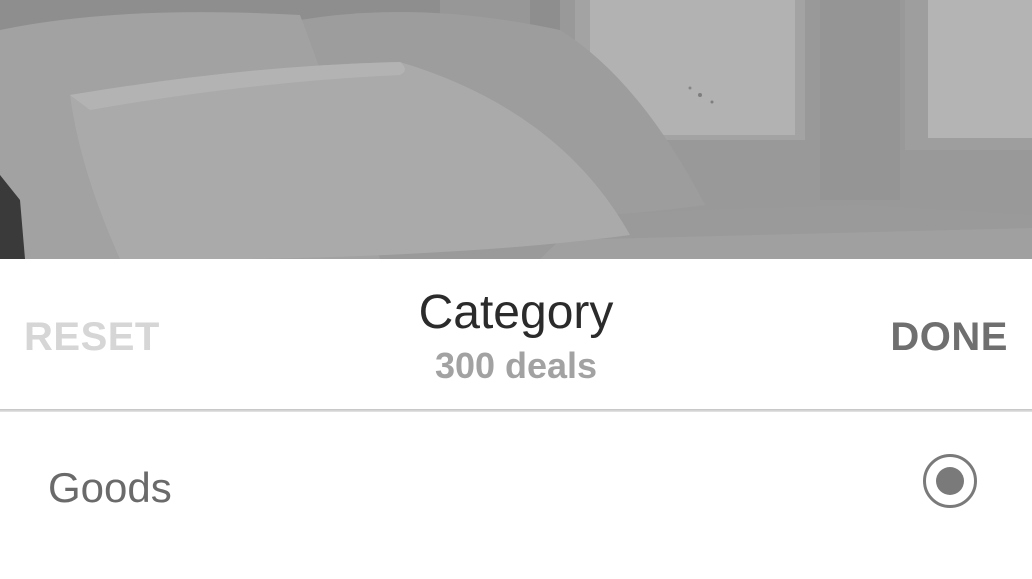 This screenshot has height=579, width=1032. Describe the element at coordinates (110, 487) in the screenshot. I see `option-label: Goods` at that location.